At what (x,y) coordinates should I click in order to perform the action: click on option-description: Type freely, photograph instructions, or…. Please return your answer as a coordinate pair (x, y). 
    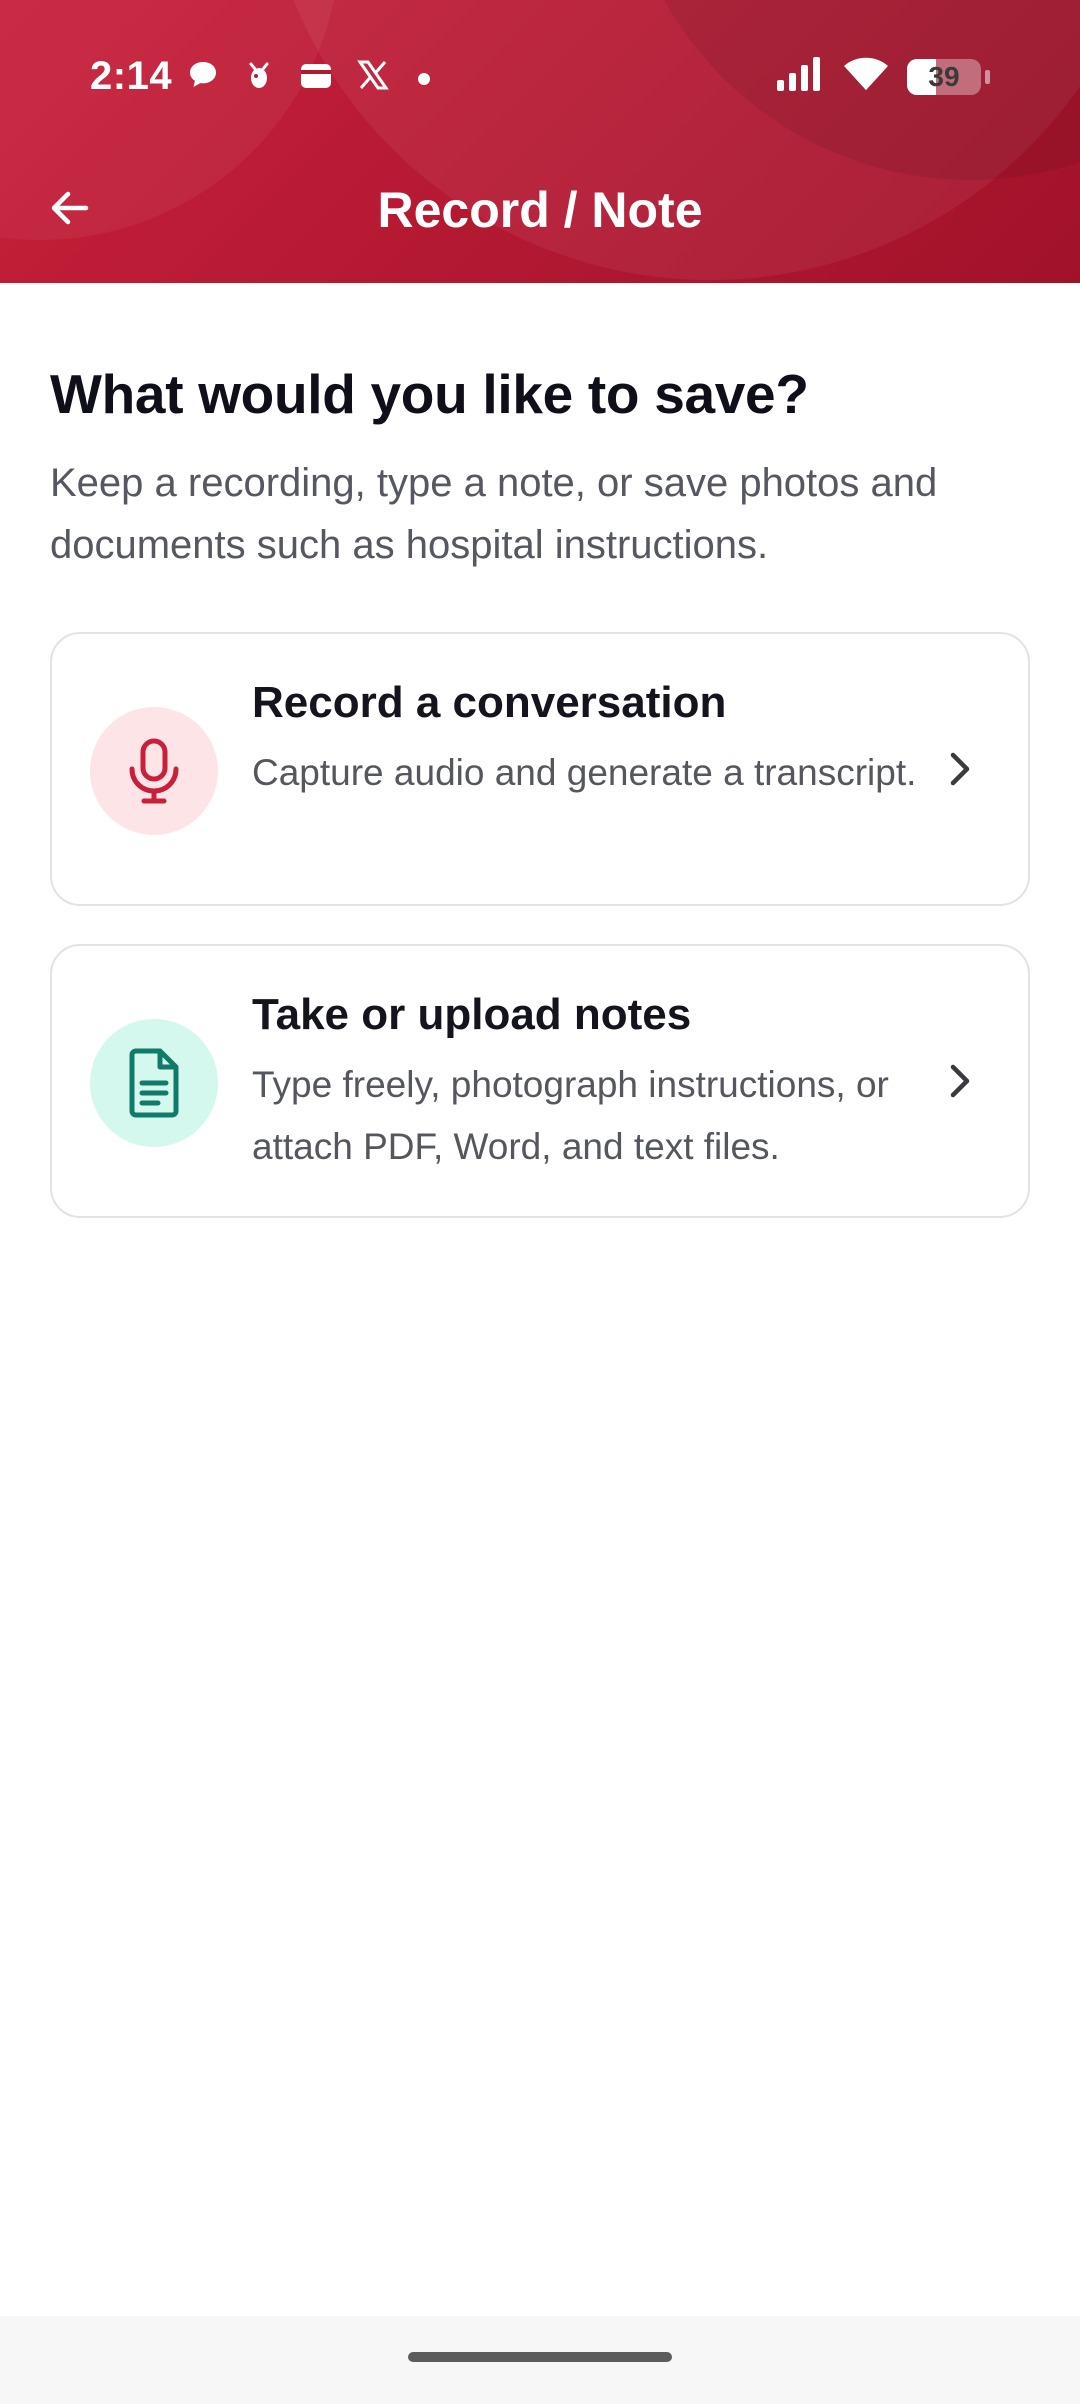
    Looking at the image, I should click on (570, 1115).